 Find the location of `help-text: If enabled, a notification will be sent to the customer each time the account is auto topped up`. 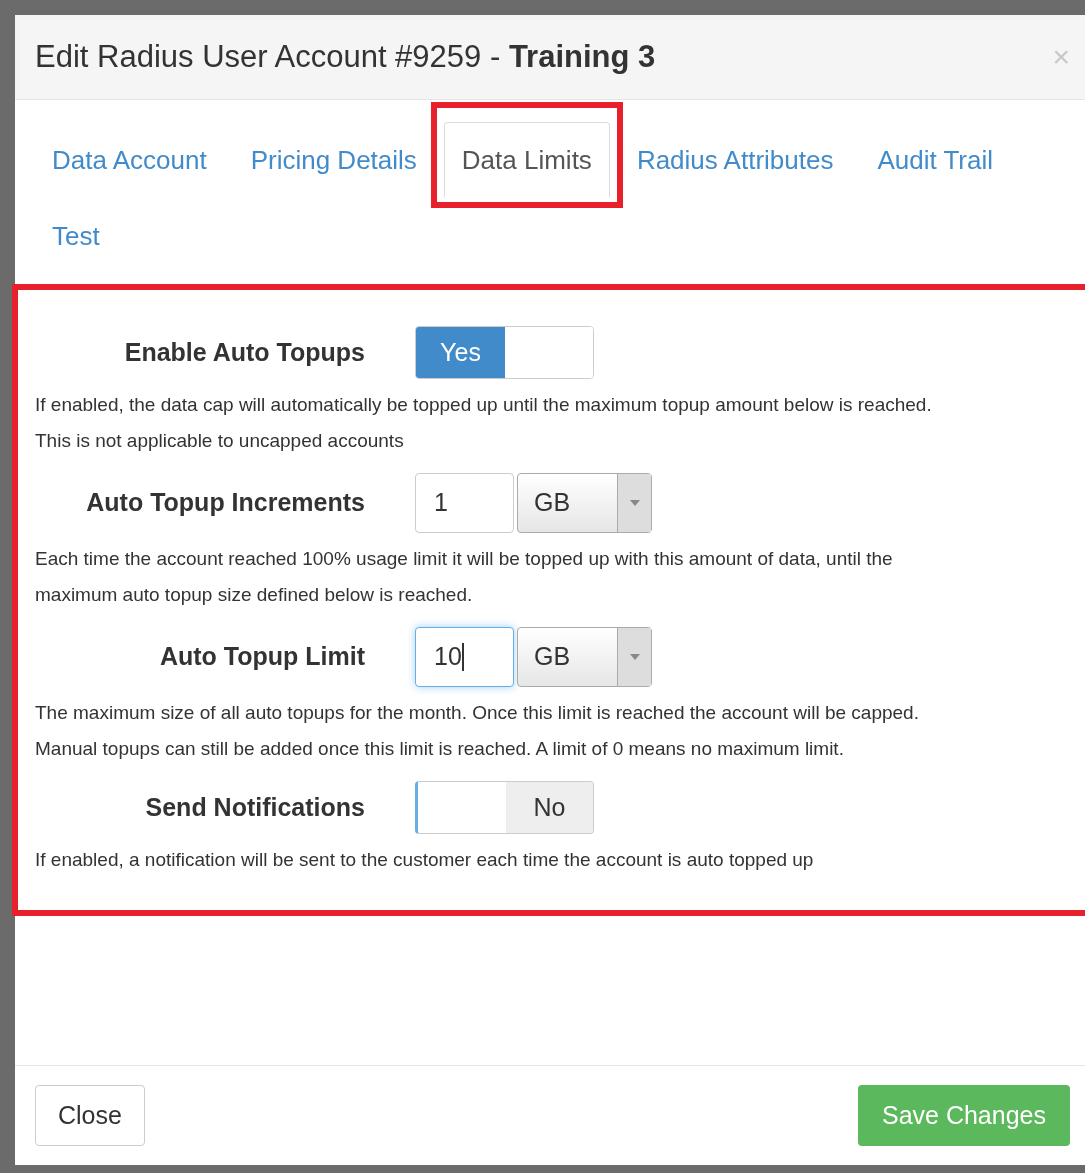

help-text: If enabled, a notification will be sent to the customer each time the account is auto topped up is located at coordinates (425, 860).